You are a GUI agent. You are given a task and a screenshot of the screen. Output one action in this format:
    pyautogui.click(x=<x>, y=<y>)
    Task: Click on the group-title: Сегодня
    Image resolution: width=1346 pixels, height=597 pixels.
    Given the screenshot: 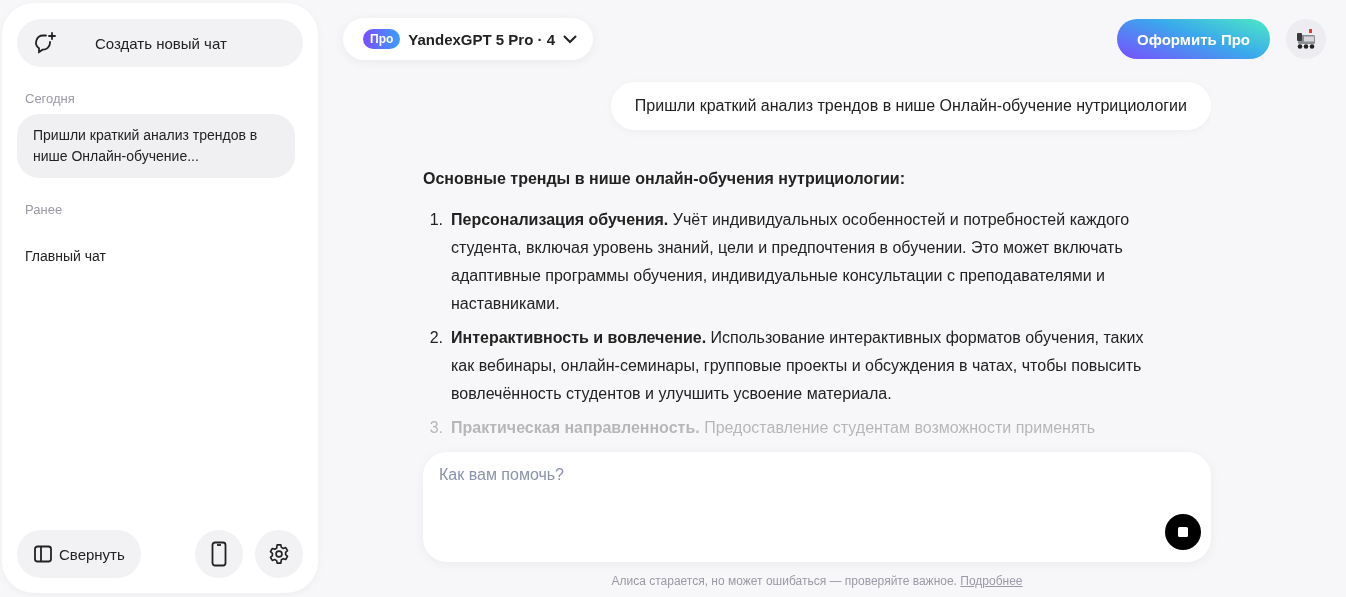 What is the action you would take?
    pyautogui.click(x=50, y=98)
    